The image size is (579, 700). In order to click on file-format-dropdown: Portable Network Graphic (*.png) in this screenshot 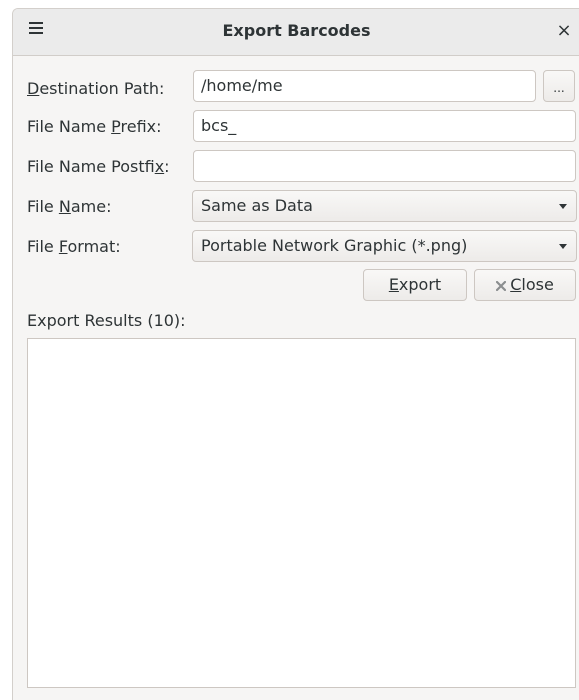, I will do `click(384, 246)`.